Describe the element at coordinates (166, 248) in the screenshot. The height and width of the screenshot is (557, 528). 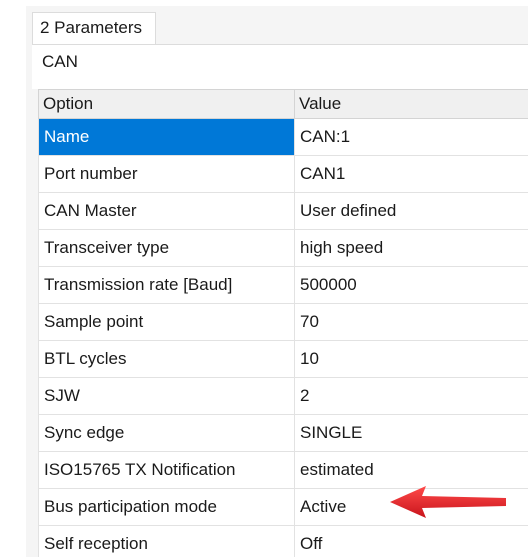
I see `option-cell: Transceiver type` at that location.